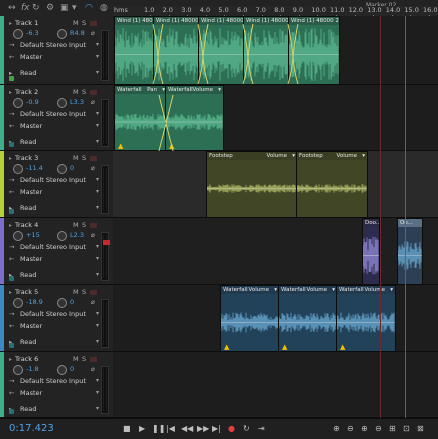 The width and height of the screenshot is (438, 439). Describe the element at coordinates (336, 428) in the screenshot. I see `zoom-in-amplitude-icon: ⊕` at that location.